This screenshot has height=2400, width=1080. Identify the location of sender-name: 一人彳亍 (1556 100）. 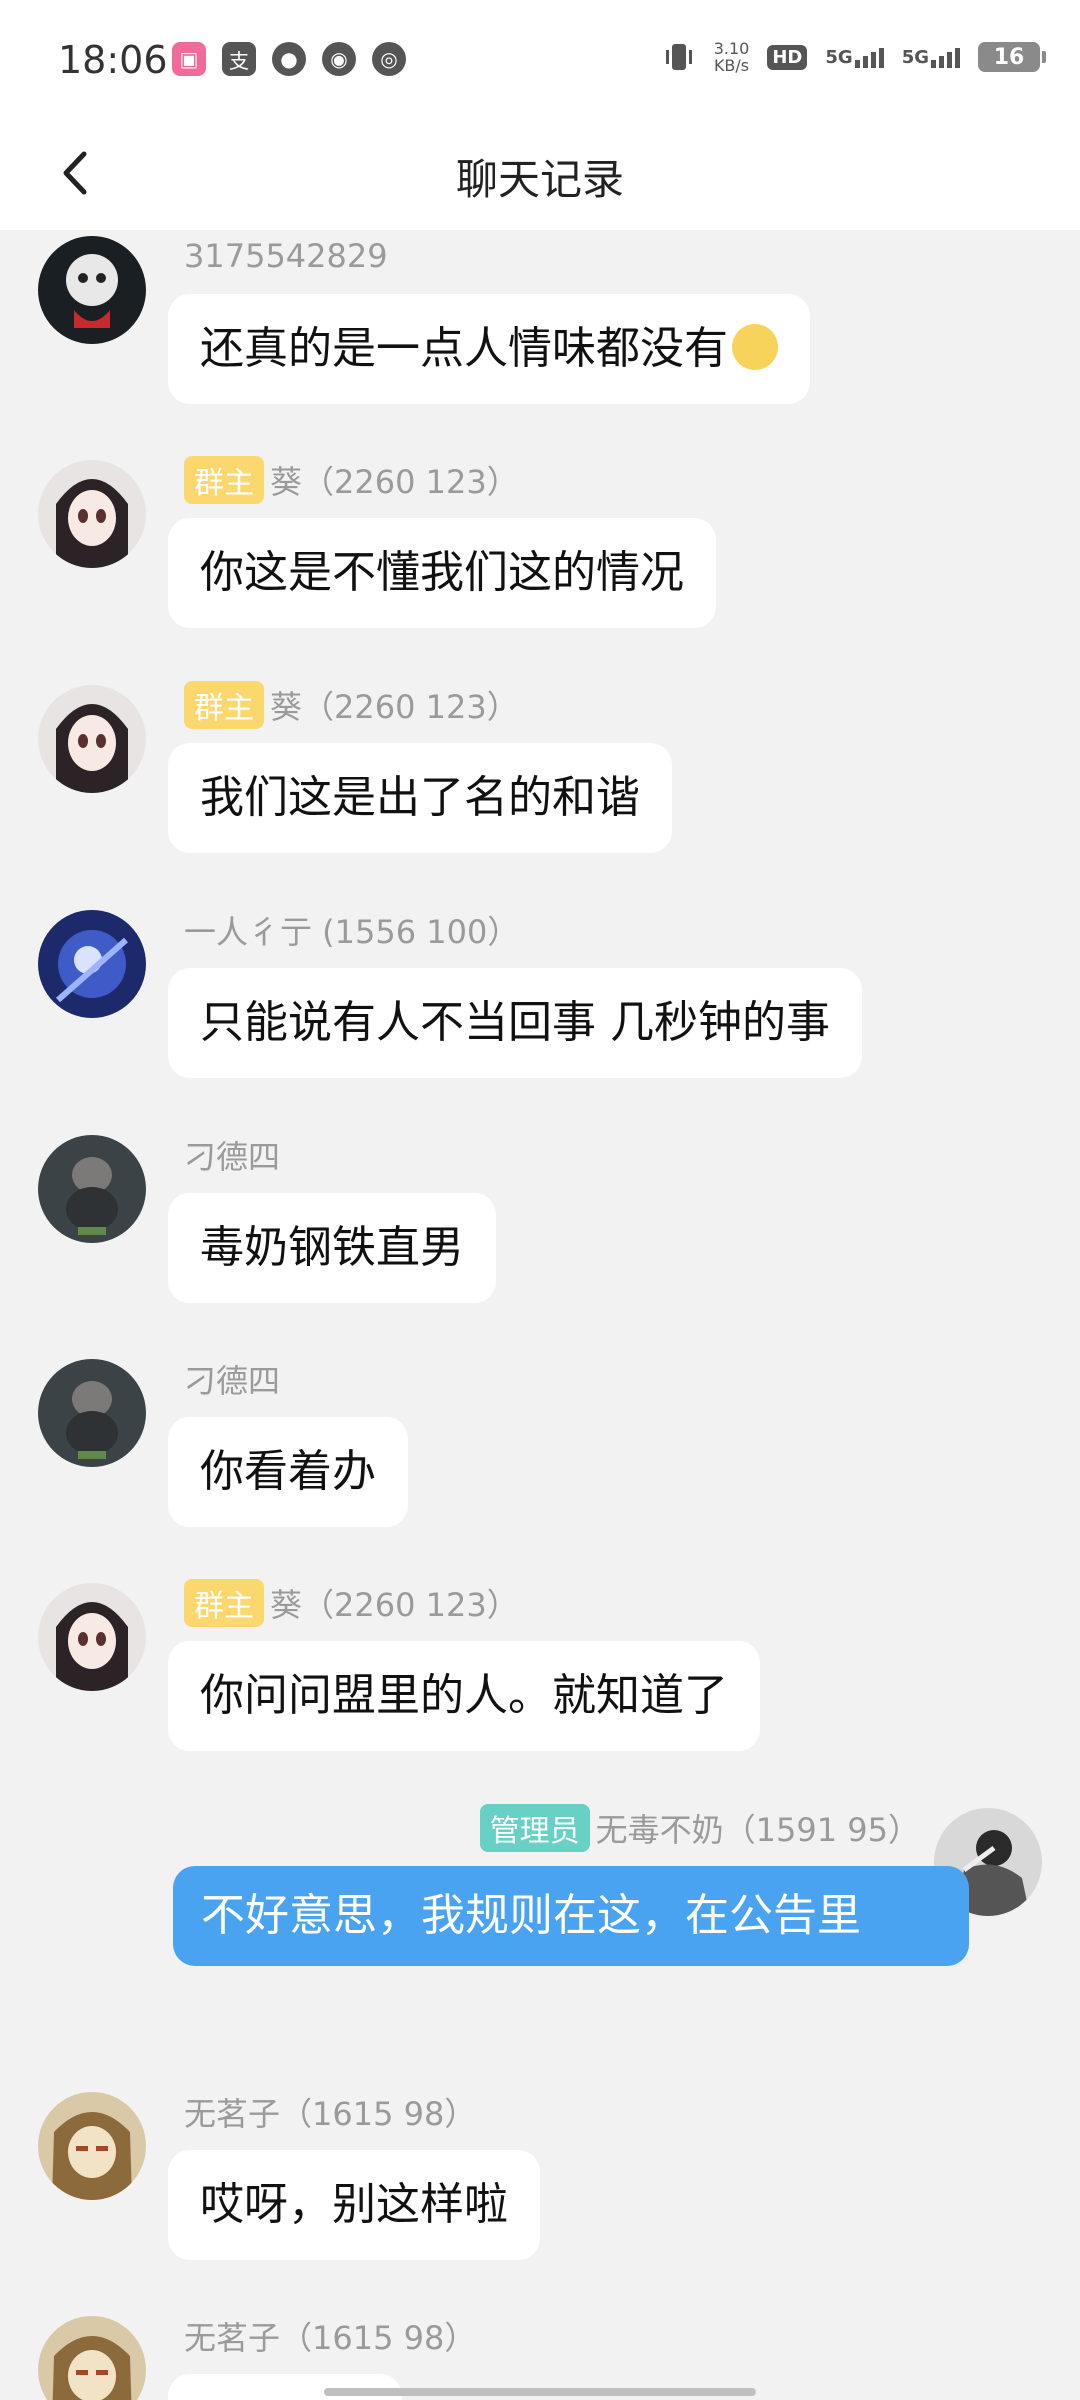
(352, 932).